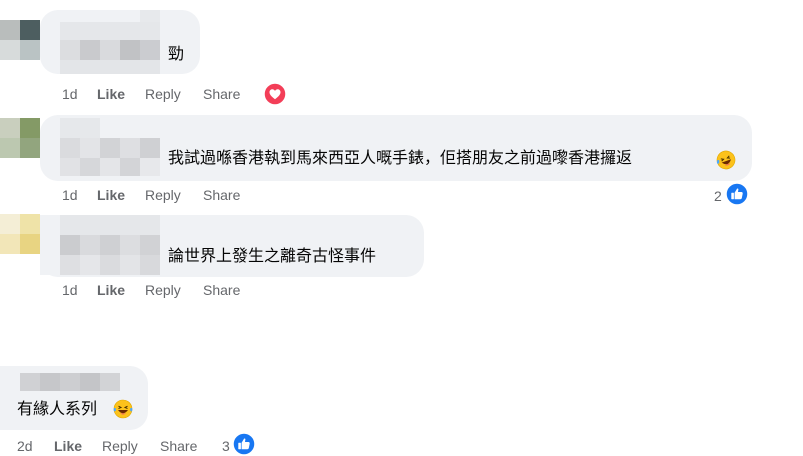 The image size is (803, 456). What do you see at coordinates (226, 446) in the screenshot?
I see `reaction-count: 3` at bounding box center [226, 446].